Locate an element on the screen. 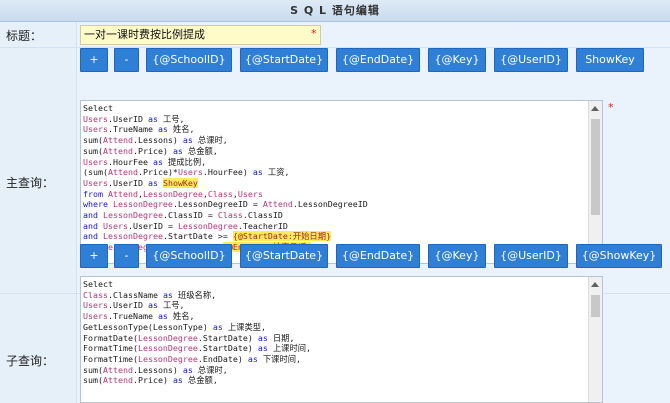 The width and height of the screenshot is (670, 403). code-token: .Price)* is located at coordinates (157, 172).